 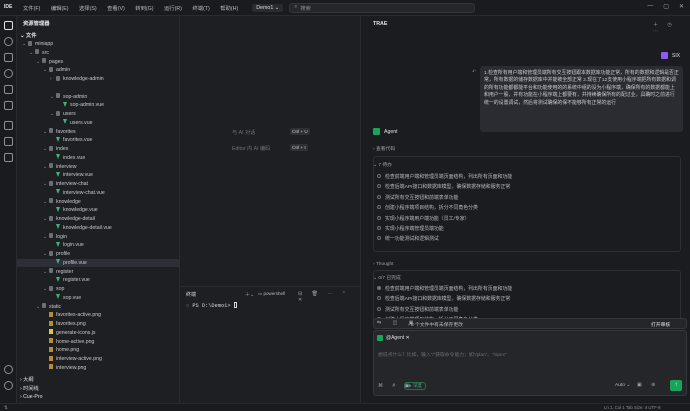 I want to click on outline-section-header: › 大纲, so click(x=27, y=379).